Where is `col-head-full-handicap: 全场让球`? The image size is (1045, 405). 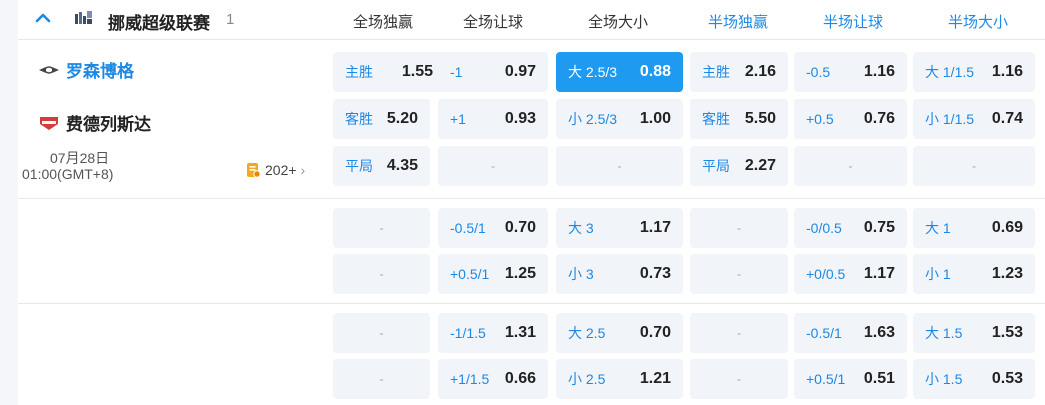 col-head-full-handicap: 全场让球 is located at coordinates (492, 22).